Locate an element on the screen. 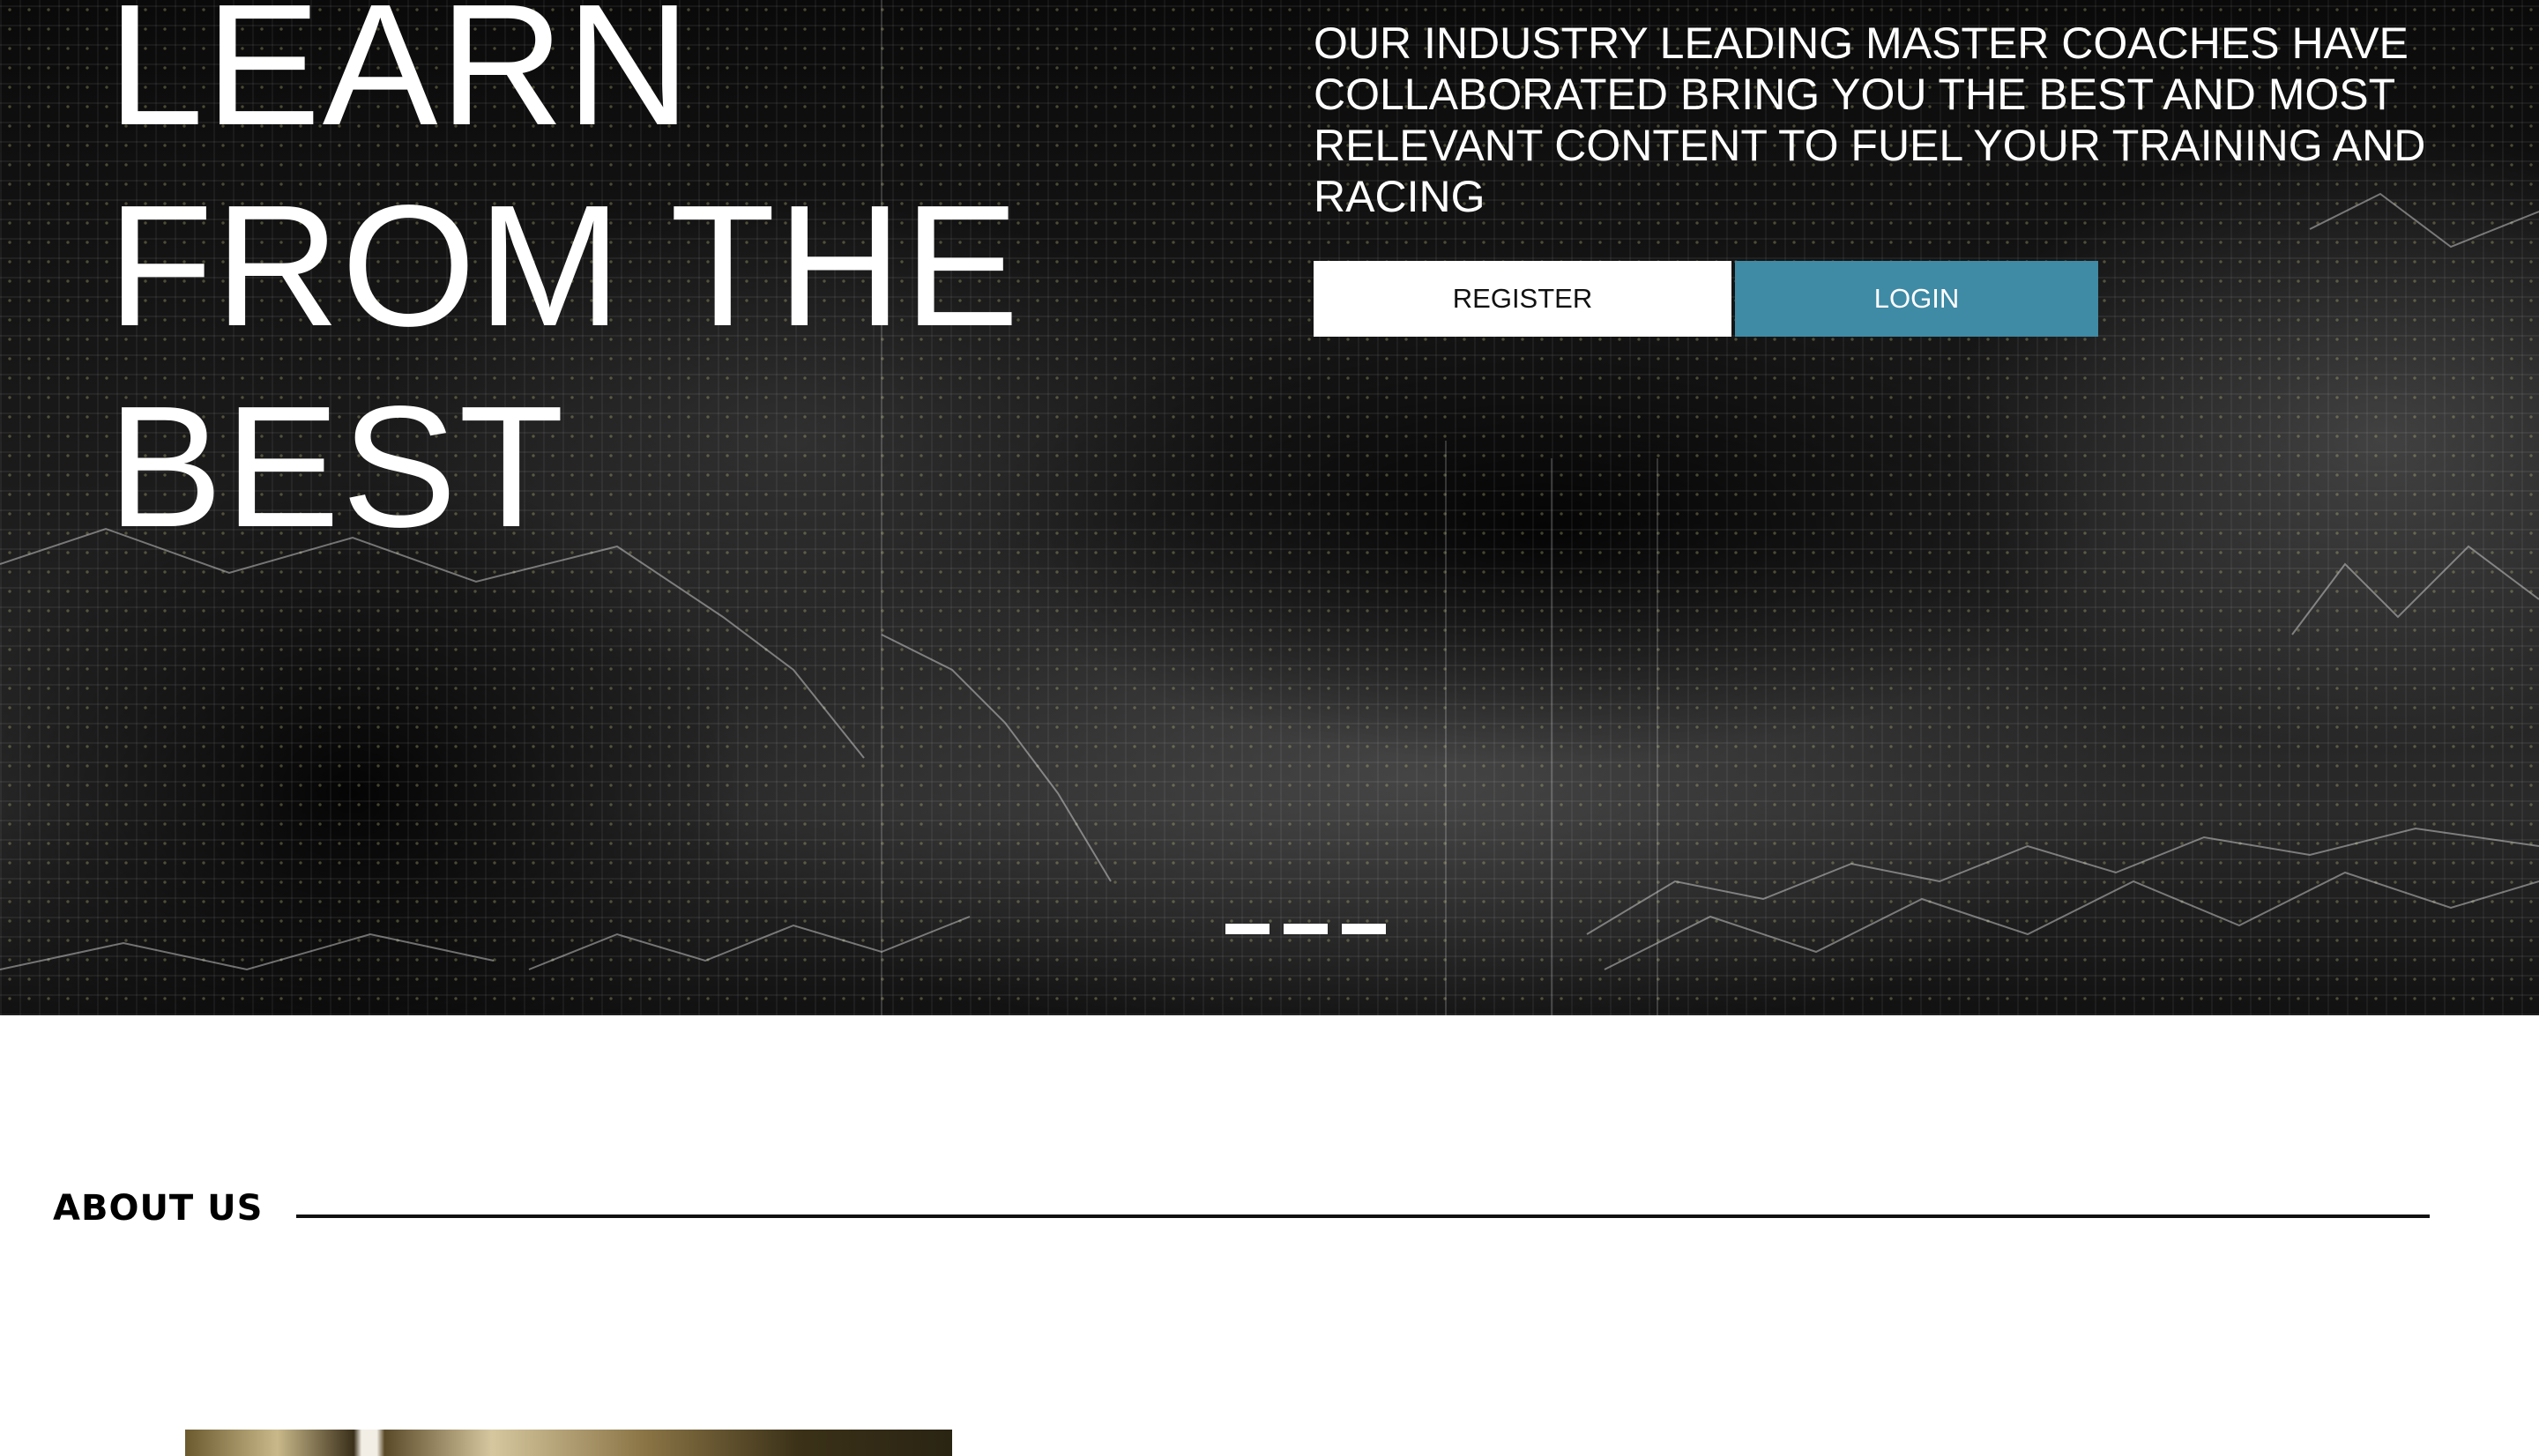 This screenshot has height=1456, width=2539. hero-title-line: BEST is located at coordinates (337, 466).